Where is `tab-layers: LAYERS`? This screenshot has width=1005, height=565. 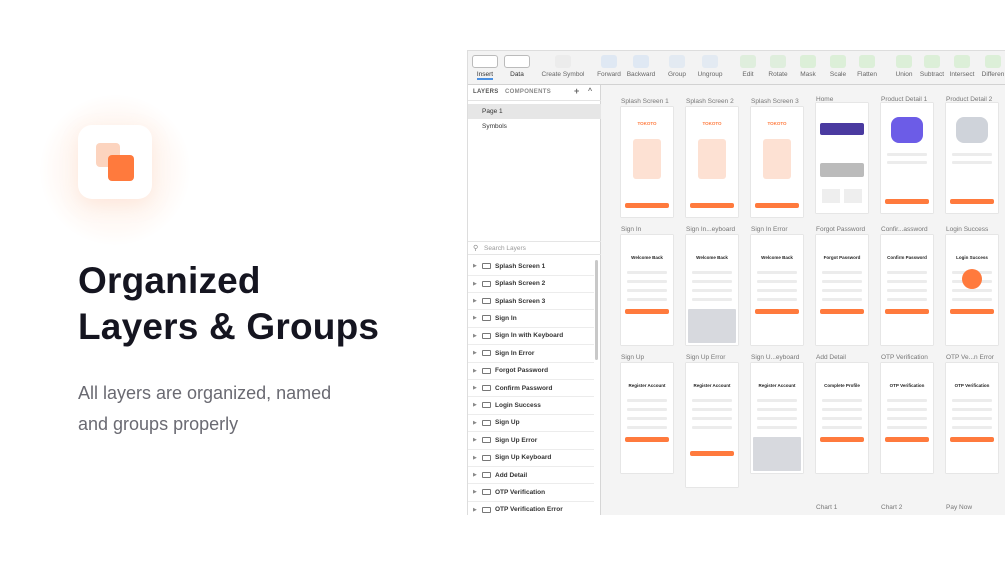 tab-layers: LAYERS is located at coordinates (486, 92).